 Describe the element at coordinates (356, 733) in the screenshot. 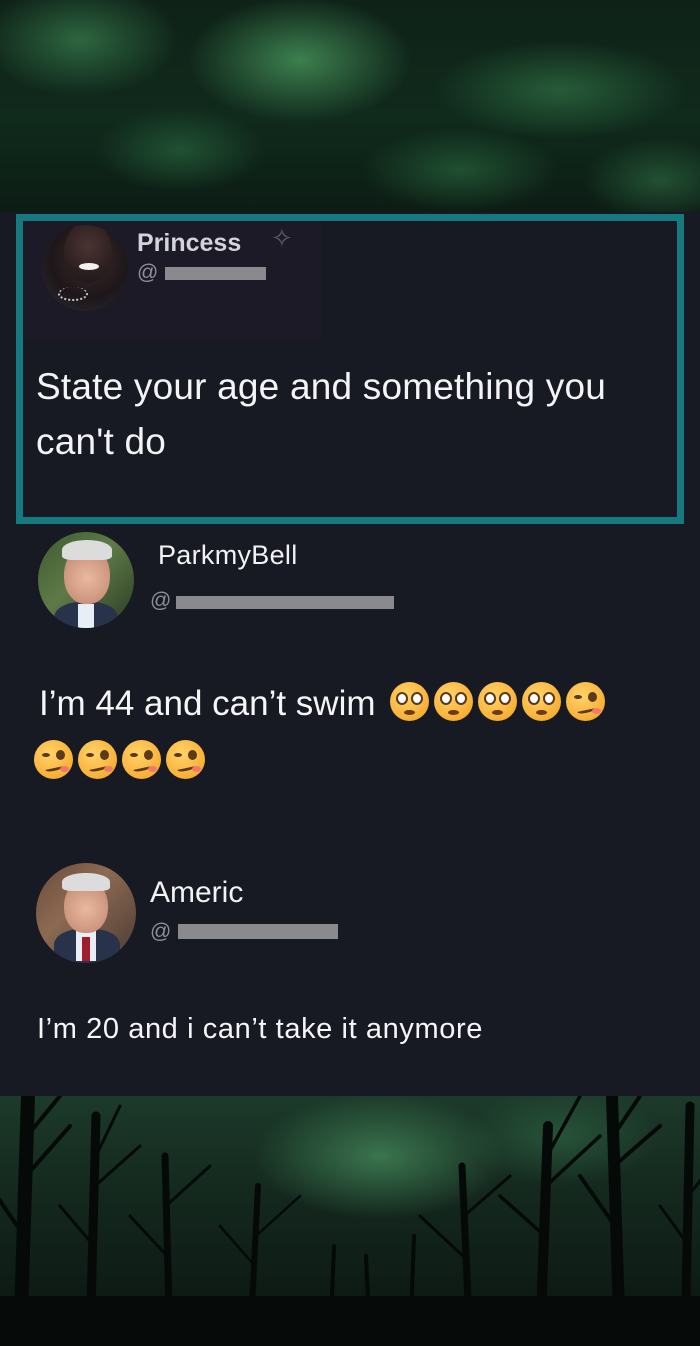

I see `reply-1-text: I’m 44 and can’t swim` at that location.